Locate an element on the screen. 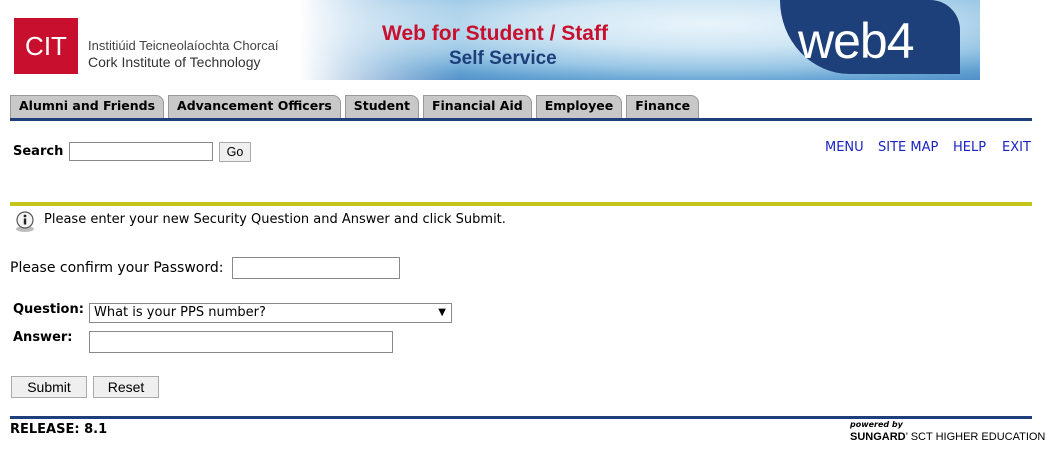 Image resolution: width=1050 pixels, height=458 pixels. site-map-link: SITE MAP is located at coordinates (908, 147).